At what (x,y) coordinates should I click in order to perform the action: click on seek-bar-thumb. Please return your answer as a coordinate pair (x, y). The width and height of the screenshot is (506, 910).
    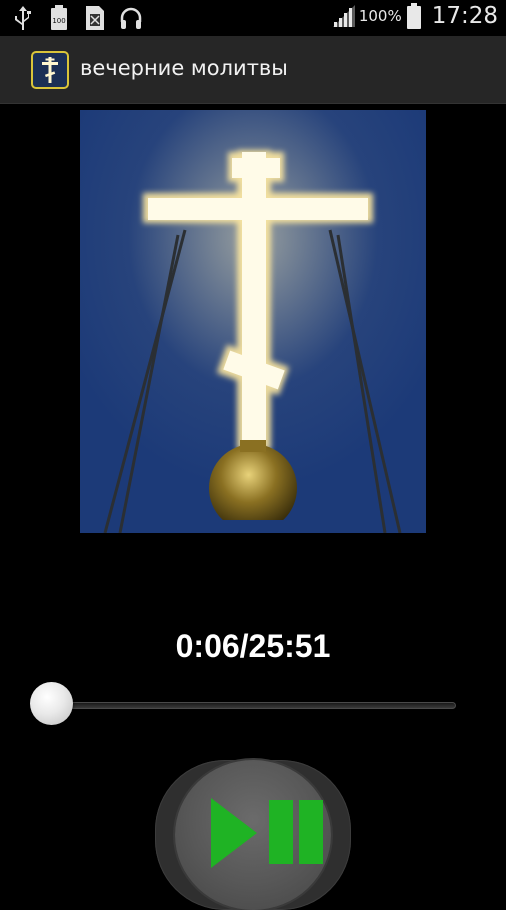
    Looking at the image, I should click on (51, 703).